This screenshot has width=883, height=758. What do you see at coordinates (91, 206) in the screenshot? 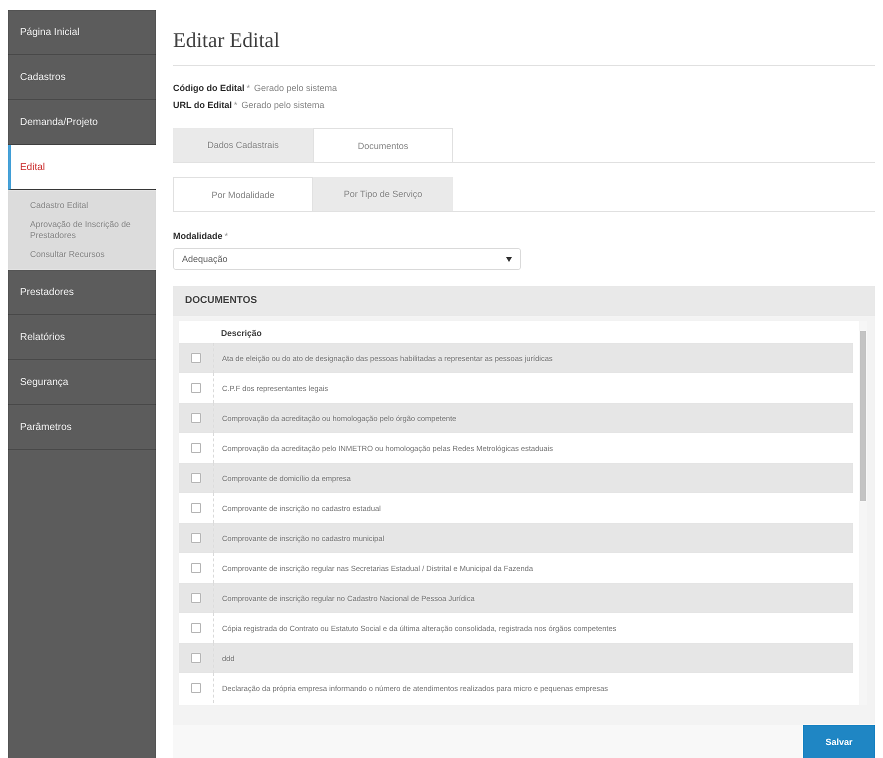
I see `submenu-item: Cadastro Edital` at bounding box center [91, 206].